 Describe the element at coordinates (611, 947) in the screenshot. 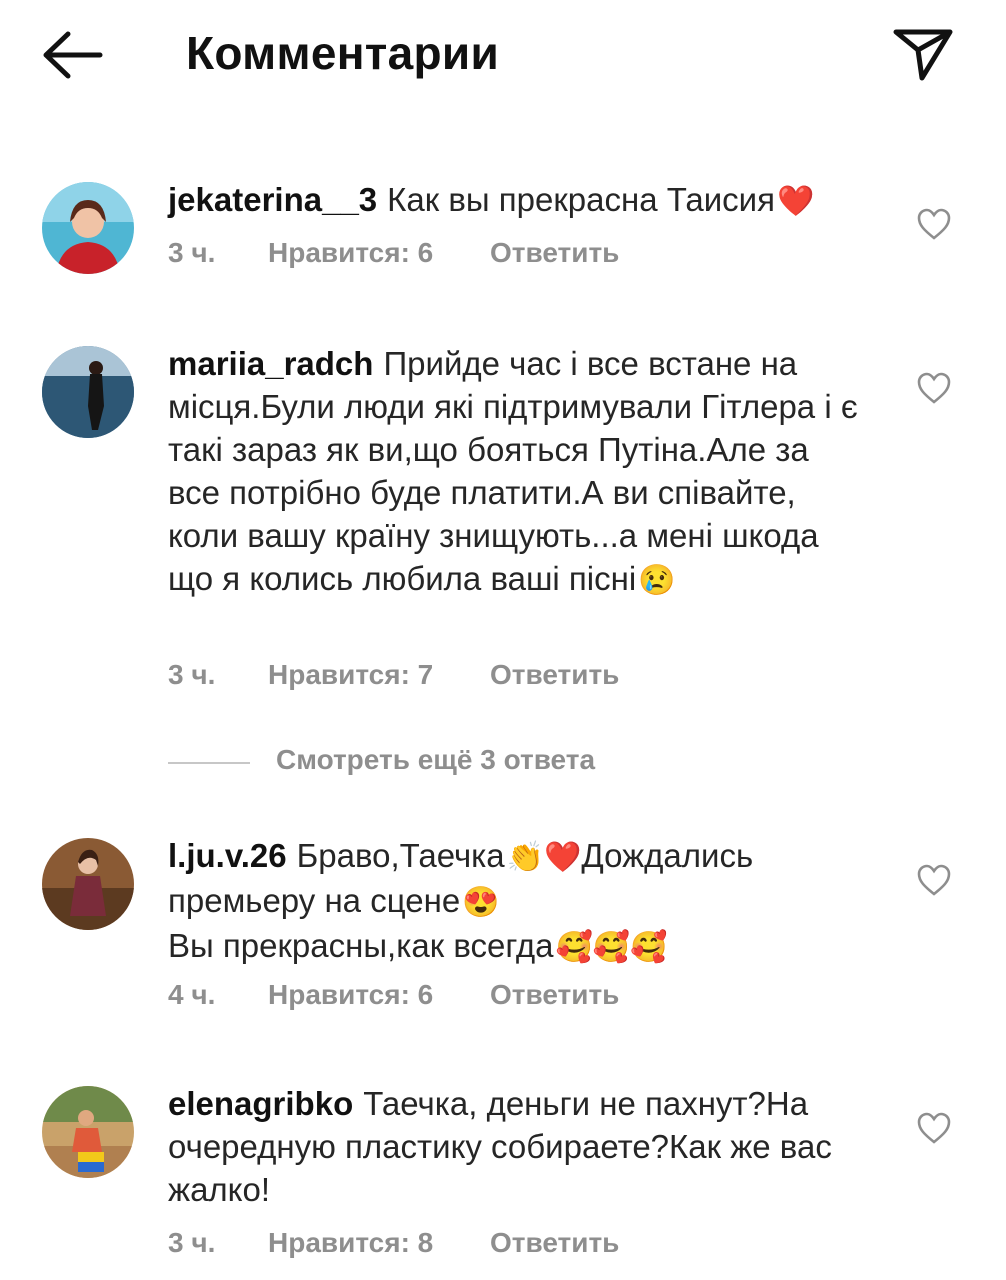

I see `smiling-hearts-emoji: 🥰🥰🥰` at that location.